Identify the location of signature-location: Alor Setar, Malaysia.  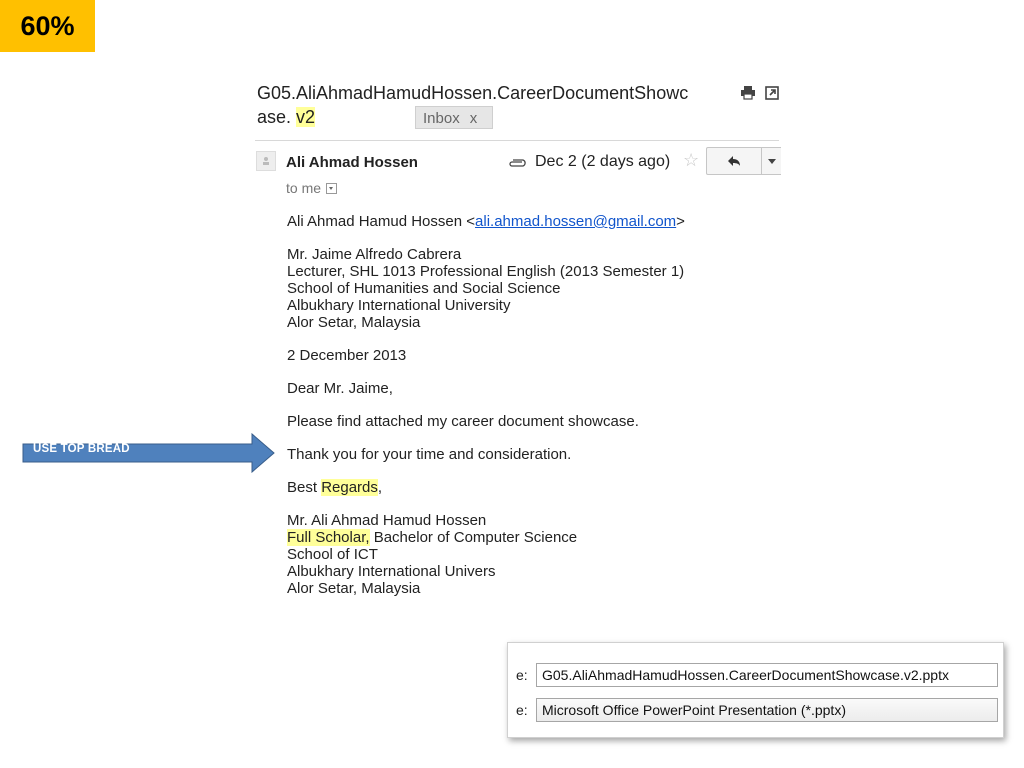
(354, 588).